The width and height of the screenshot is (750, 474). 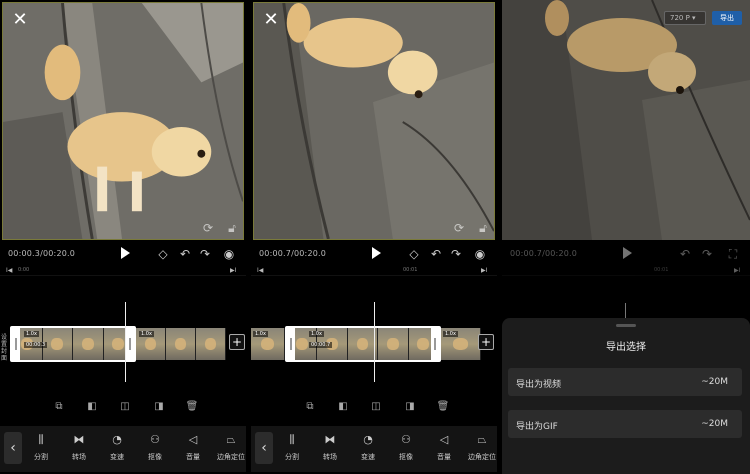 What do you see at coordinates (36, 345) in the screenshot?
I see `clip-time-badge: 00:00.3` at bounding box center [36, 345].